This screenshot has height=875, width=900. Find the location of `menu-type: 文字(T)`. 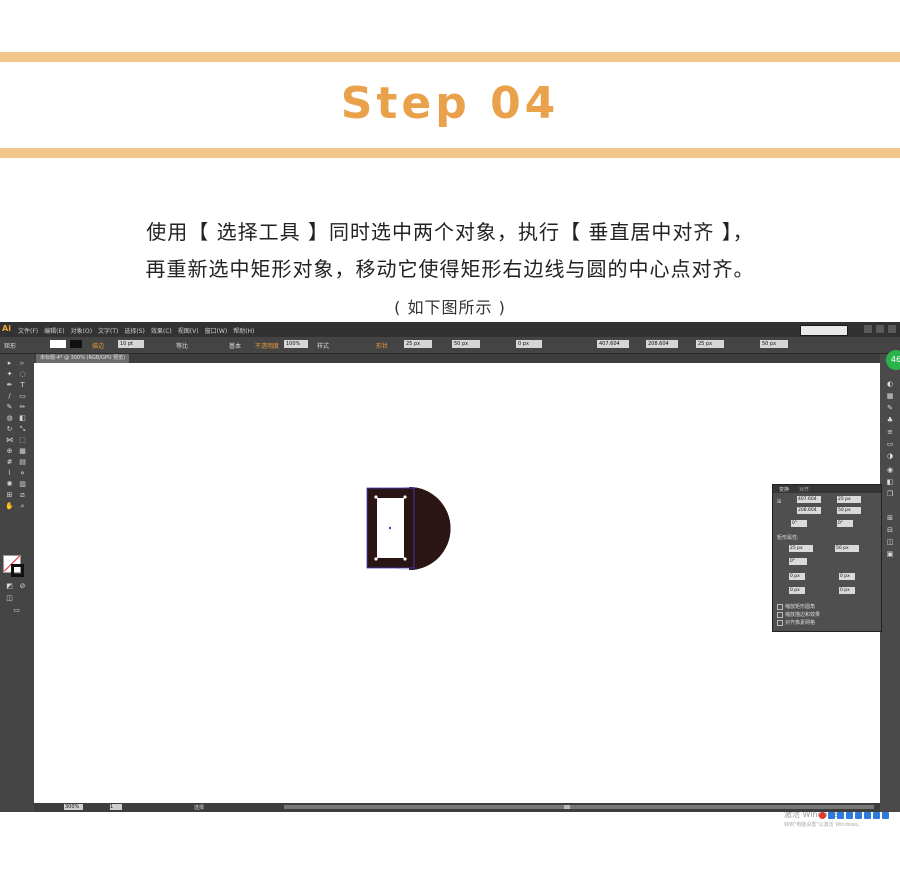

menu-type: 文字(T) is located at coordinates (108, 330).